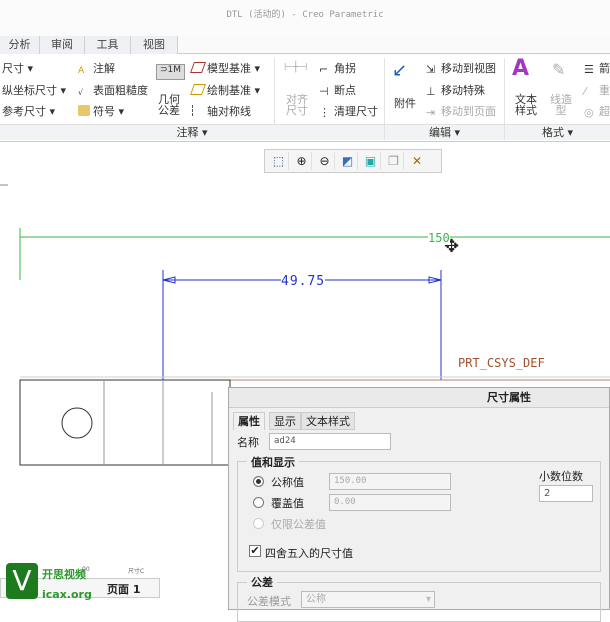  What do you see at coordinates (431, 112) in the screenshot?
I see `move-to-sheet-icon: ⇥` at bounding box center [431, 112].